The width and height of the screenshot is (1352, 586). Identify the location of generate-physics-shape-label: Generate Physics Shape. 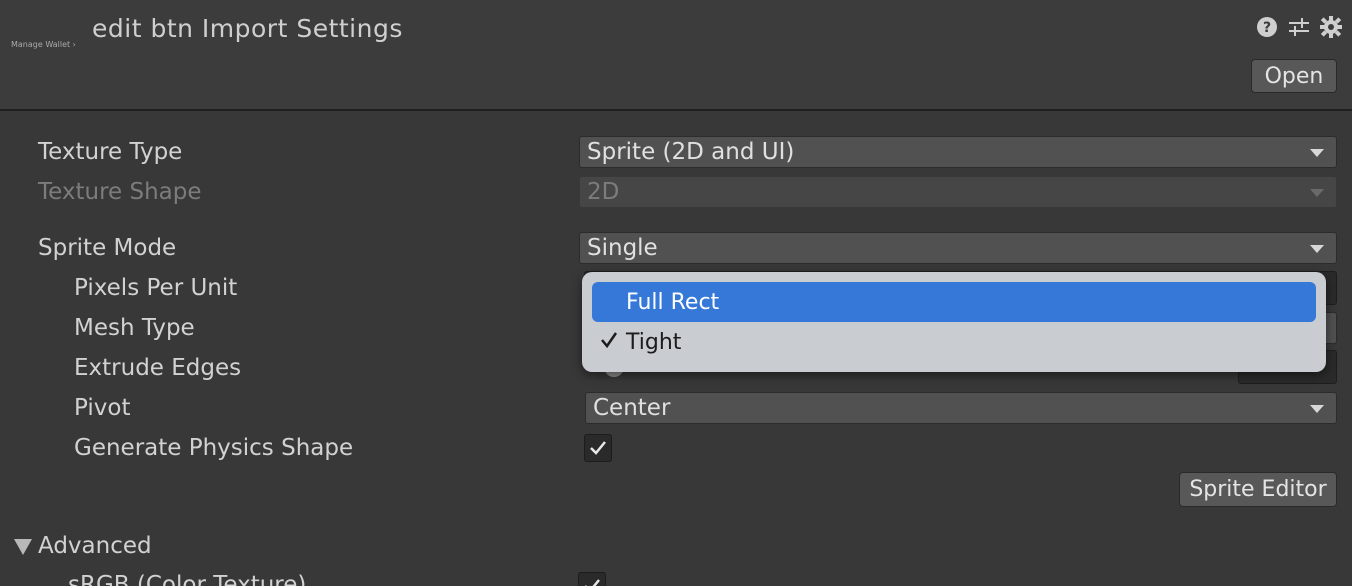
(214, 448).